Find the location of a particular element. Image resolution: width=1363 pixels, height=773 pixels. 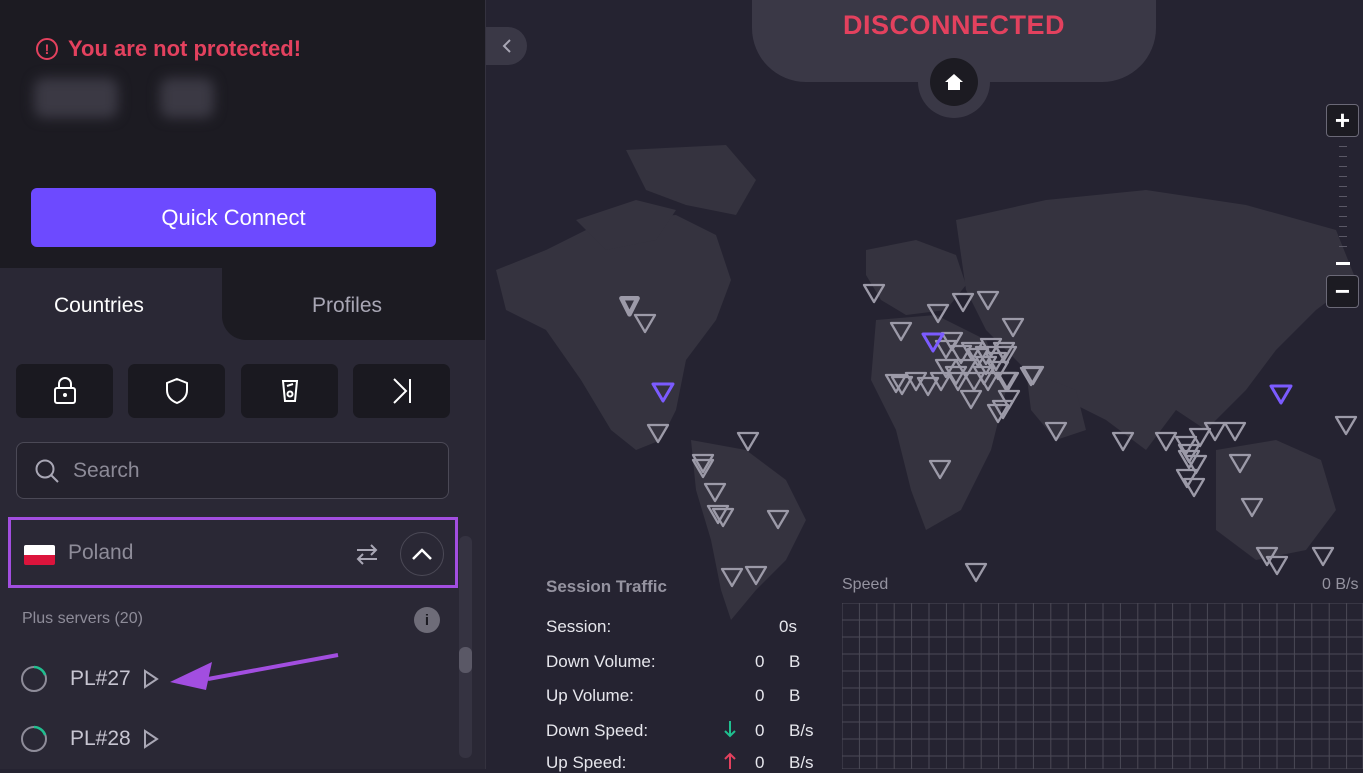

collapse-country-button is located at coordinates (422, 554).